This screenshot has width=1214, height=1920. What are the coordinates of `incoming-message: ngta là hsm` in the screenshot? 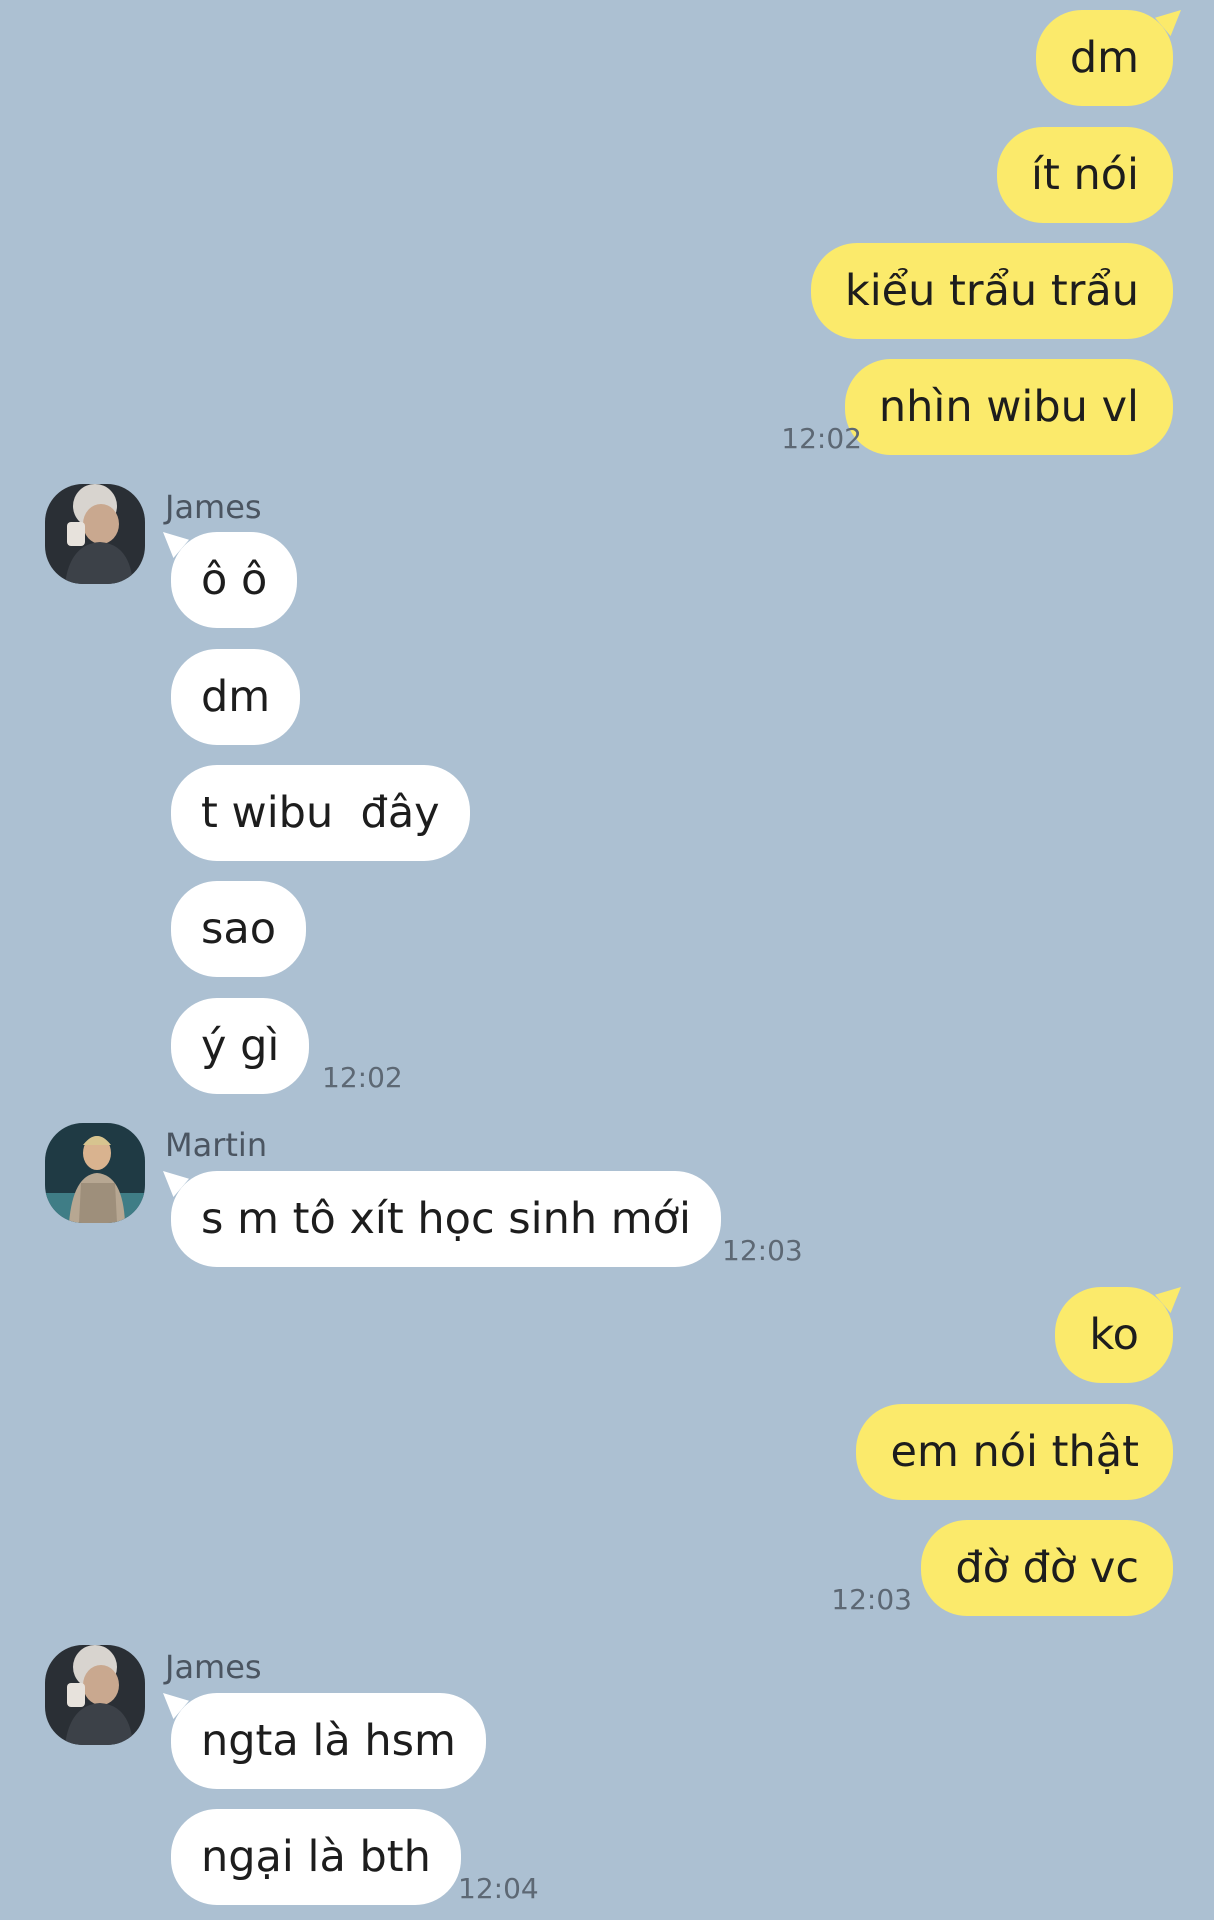 It's located at (328, 1741).